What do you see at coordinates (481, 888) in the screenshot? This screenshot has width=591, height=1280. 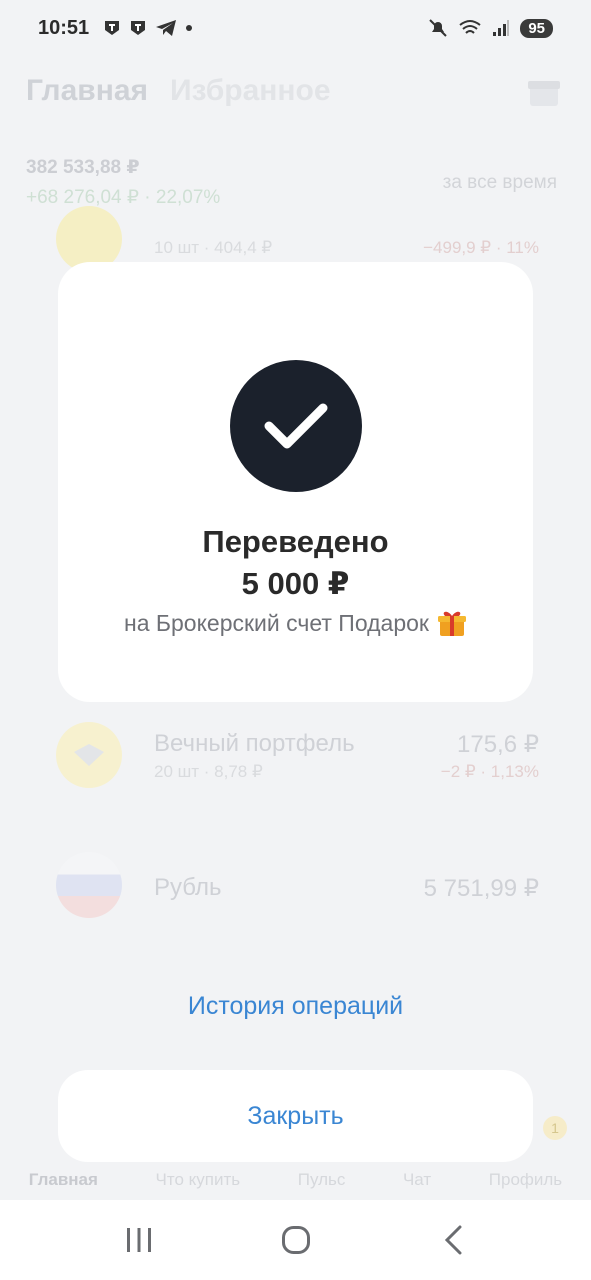 I see `asset-value: 5 751,99 ₽` at bounding box center [481, 888].